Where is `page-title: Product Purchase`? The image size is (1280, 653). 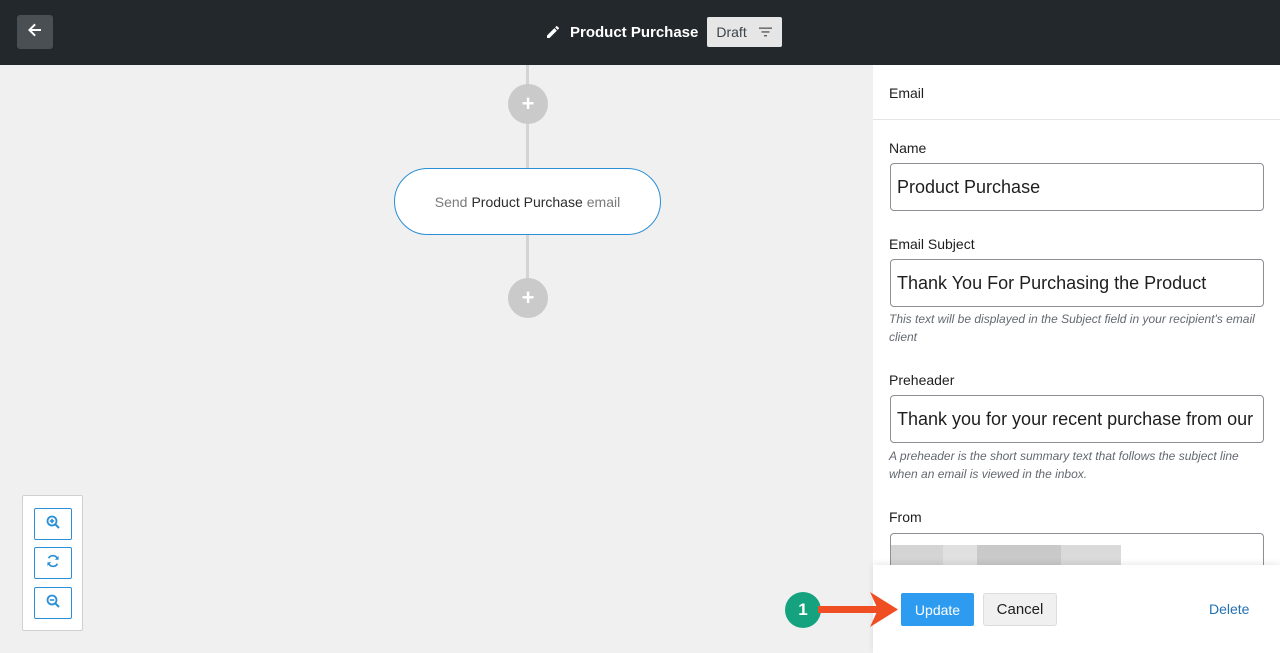
page-title: Product Purchase is located at coordinates (634, 32).